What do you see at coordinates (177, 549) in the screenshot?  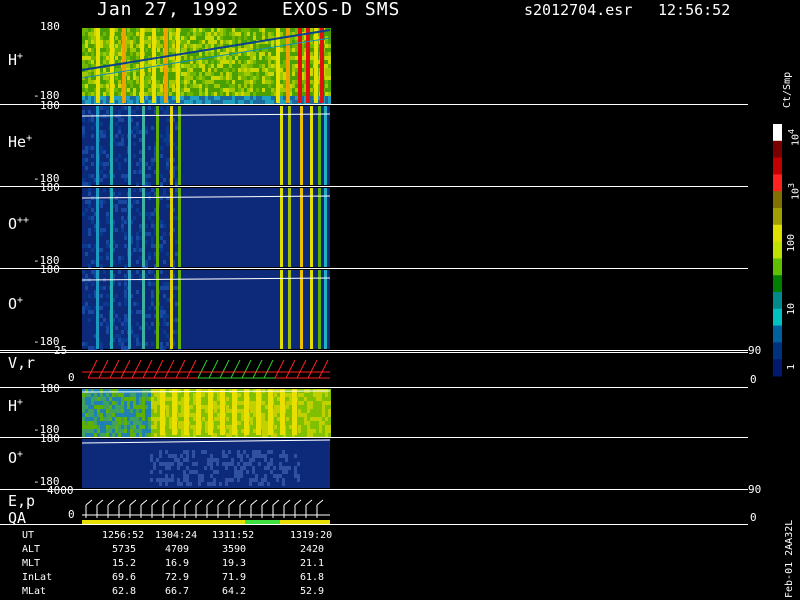 I see `orbit-value: 4709` at bounding box center [177, 549].